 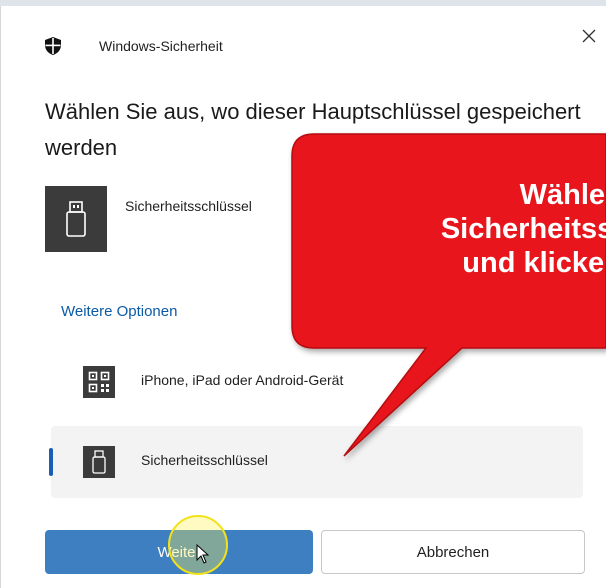 I want to click on phone-option-icon-tile, so click(x=99, y=382).